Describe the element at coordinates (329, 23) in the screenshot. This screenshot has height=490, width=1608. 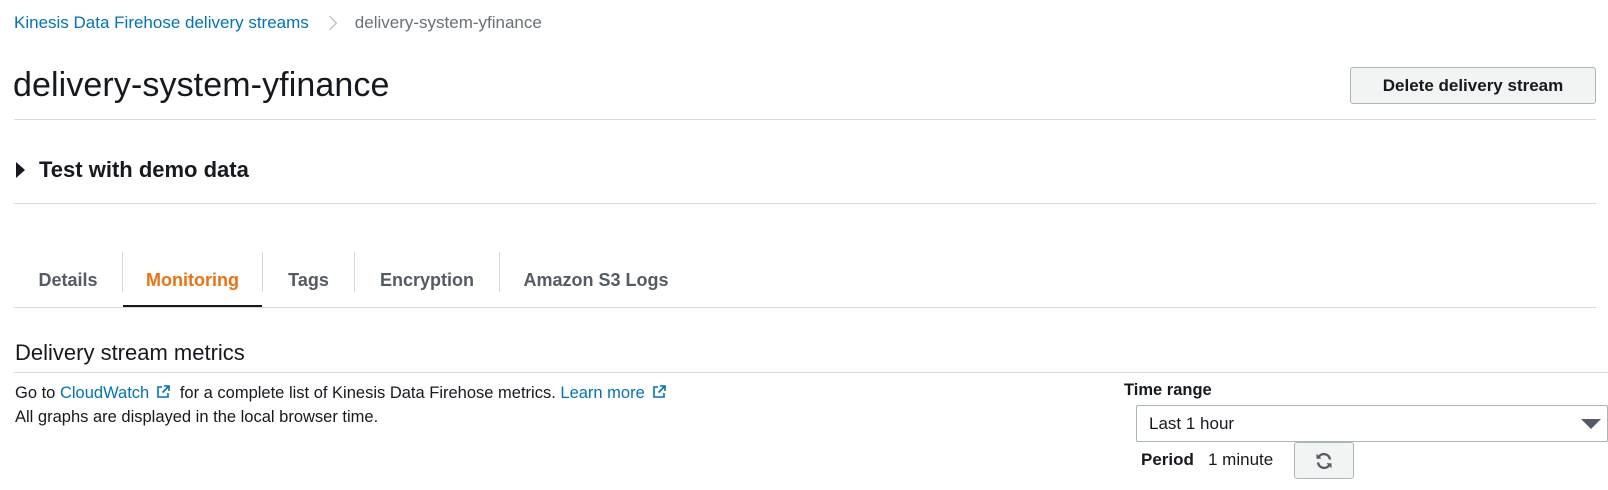
I see `chevron-right-icon` at that location.